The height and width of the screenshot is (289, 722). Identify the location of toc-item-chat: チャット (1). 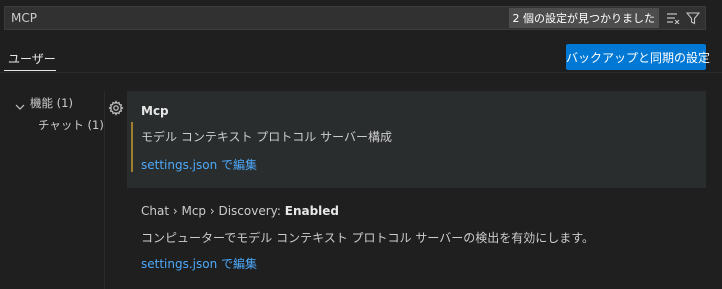
(71, 125).